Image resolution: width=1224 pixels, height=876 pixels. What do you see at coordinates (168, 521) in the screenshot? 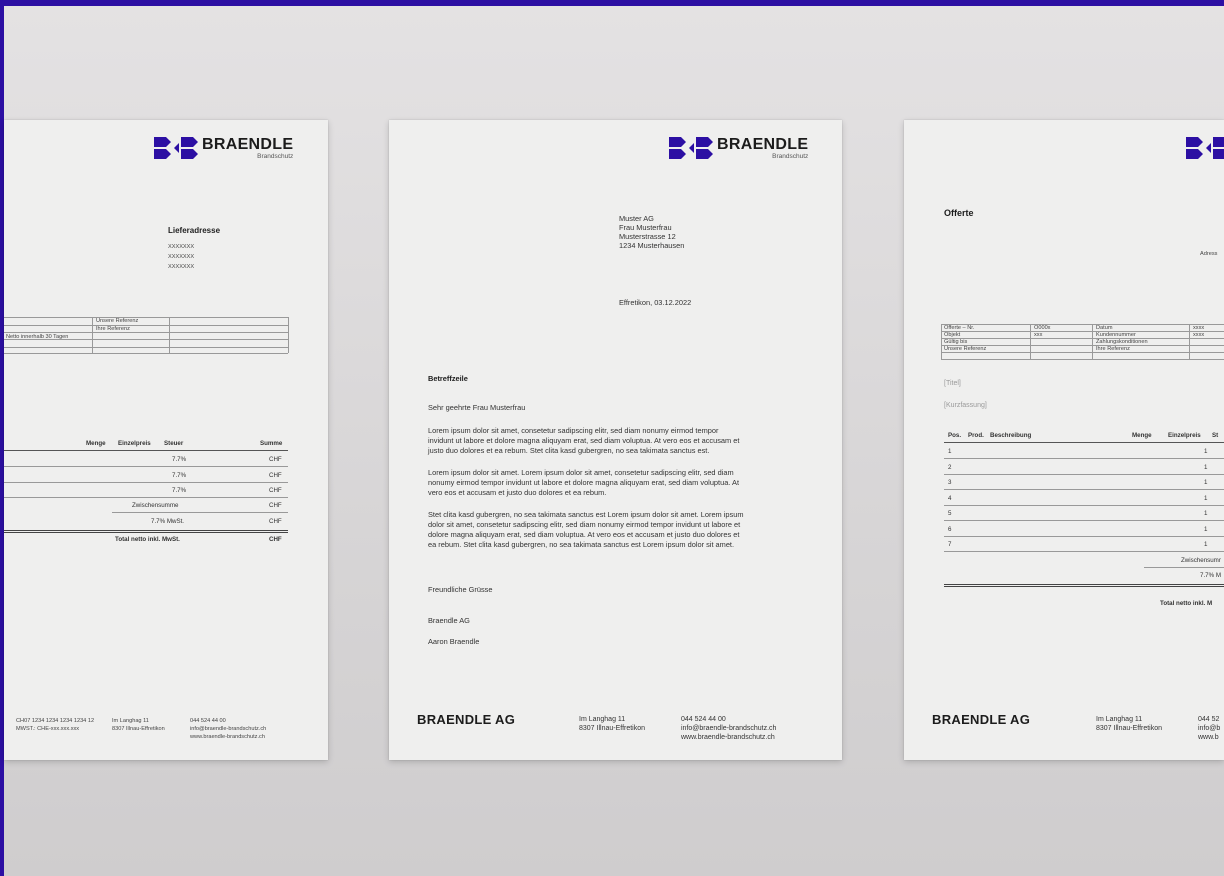
I see `mwst-label: 7.7% MwSt.` at bounding box center [168, 521].